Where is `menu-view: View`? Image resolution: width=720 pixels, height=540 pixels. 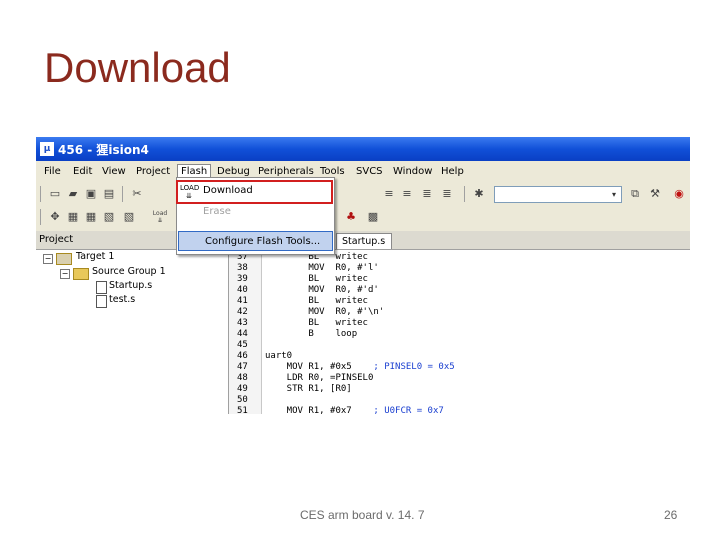
menu-view: View is located at coordinates (114, 171).